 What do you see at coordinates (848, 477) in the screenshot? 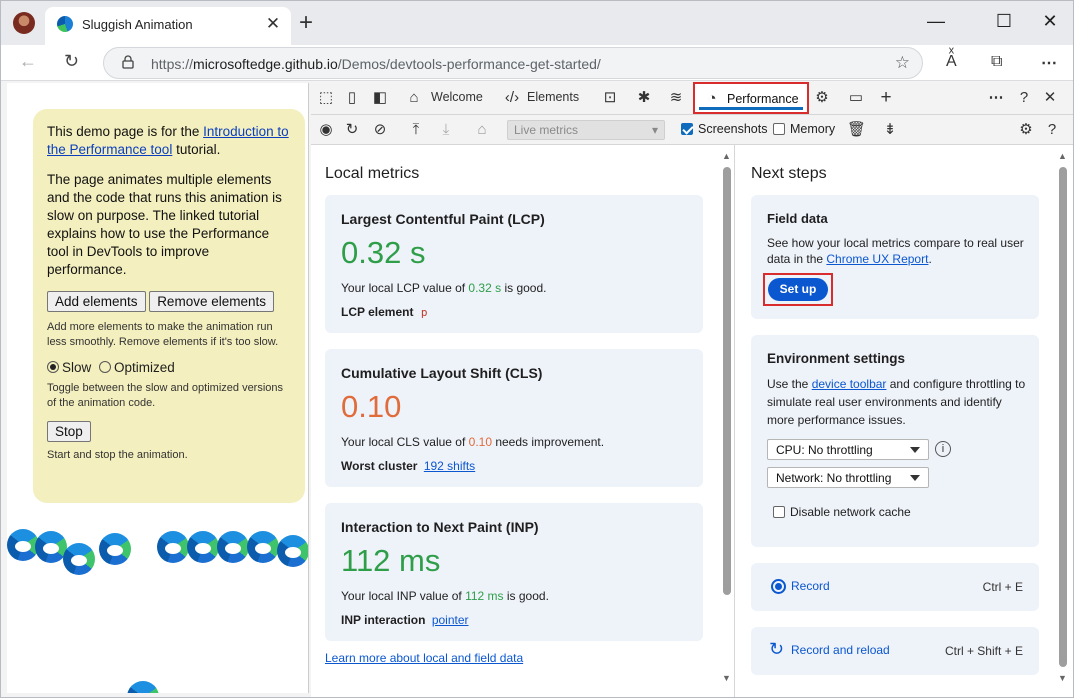
I see `network-throttling-select: Network: No throttling` at bounding box center [848, 477].